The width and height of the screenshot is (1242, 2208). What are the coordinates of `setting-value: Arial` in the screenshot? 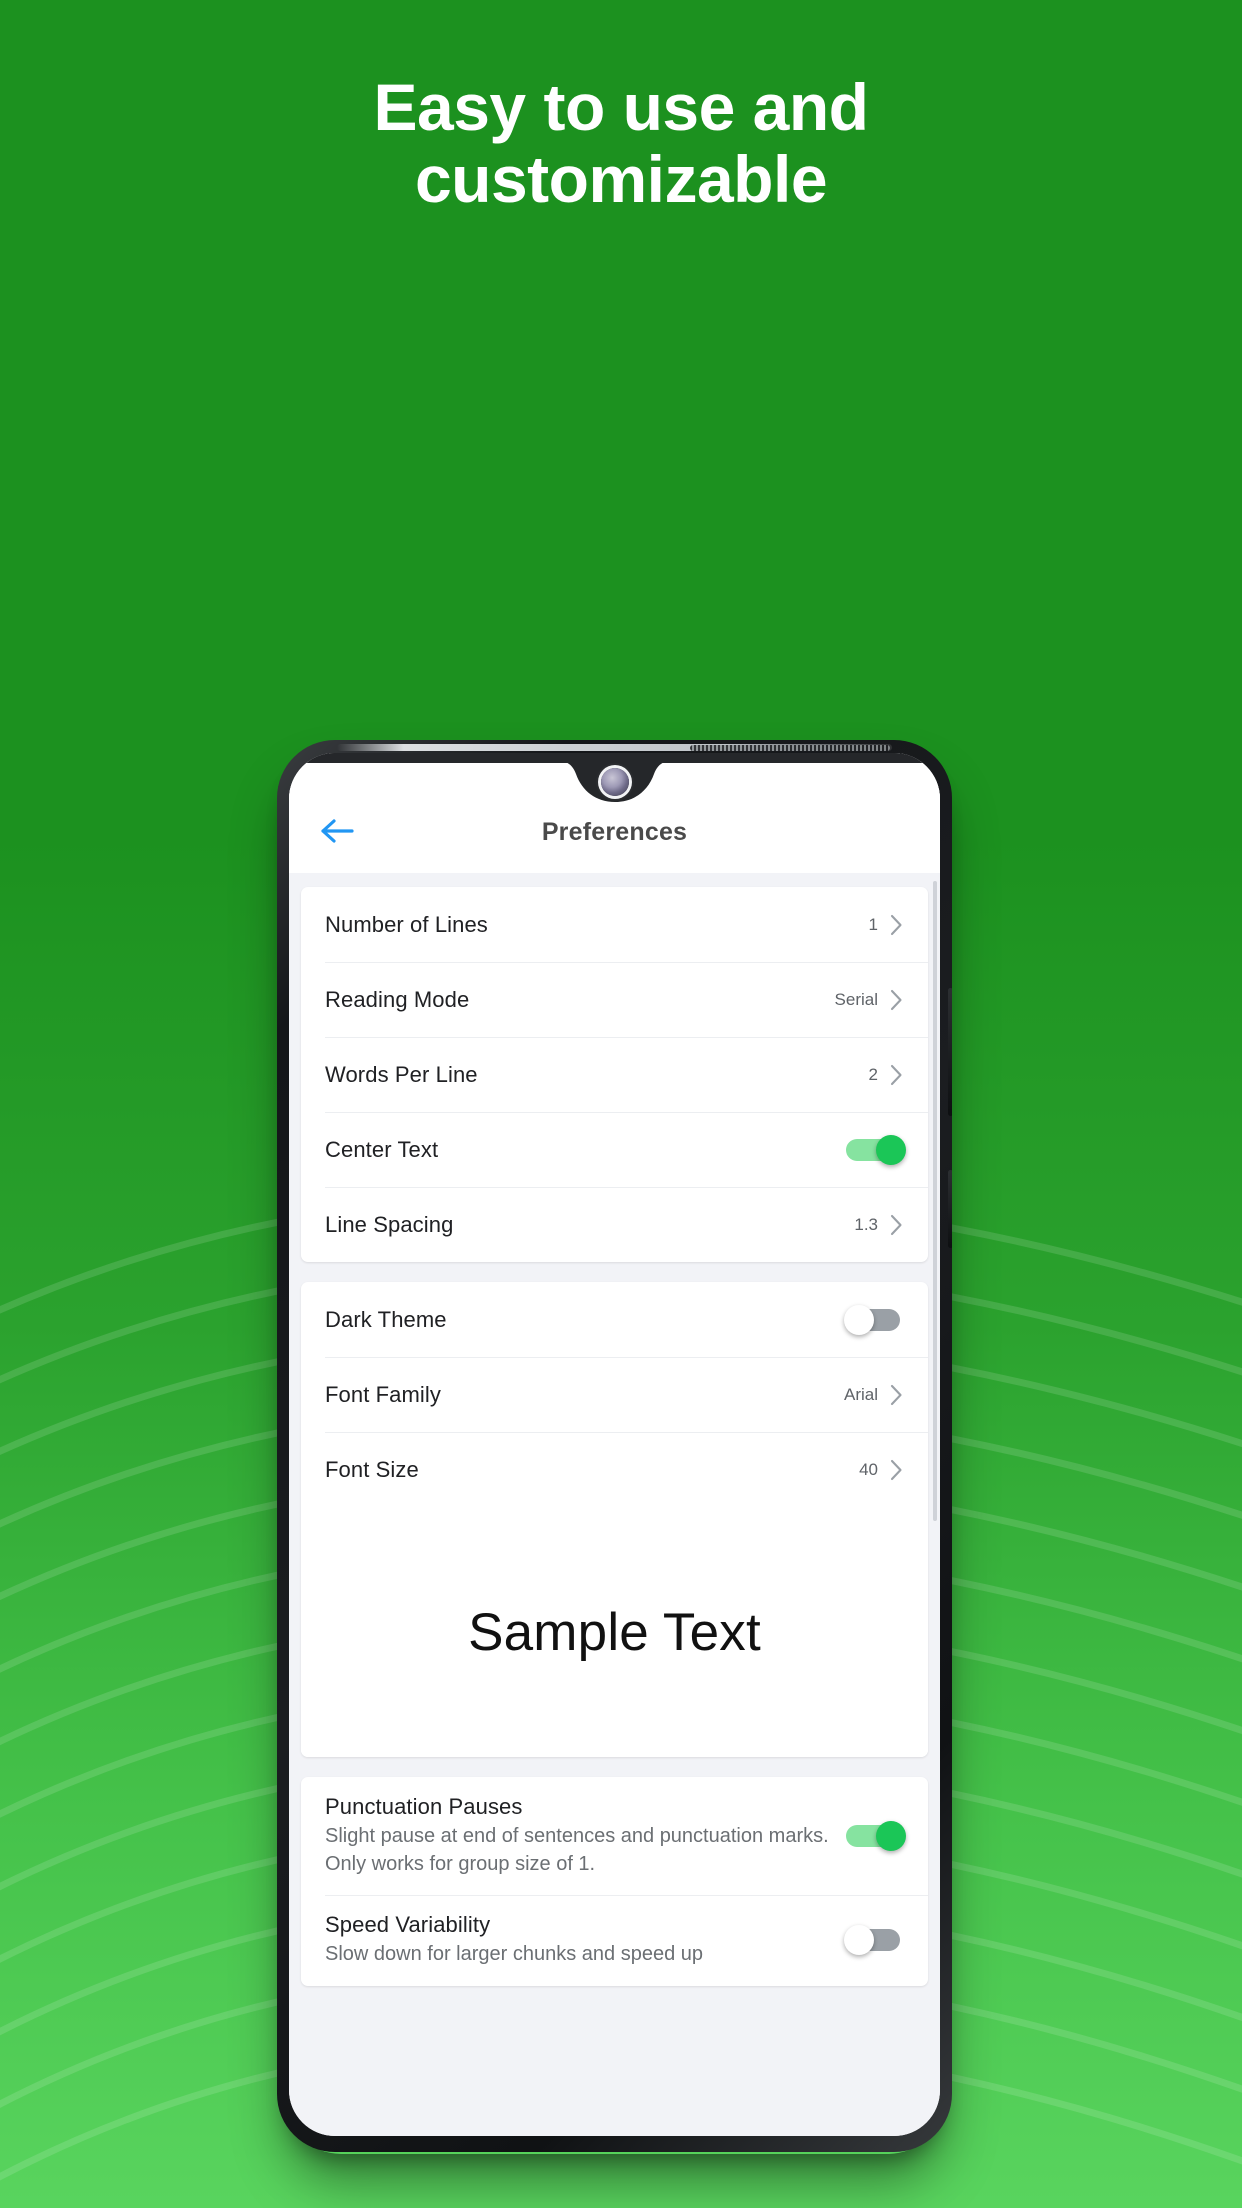 It's located at (860, 1394).